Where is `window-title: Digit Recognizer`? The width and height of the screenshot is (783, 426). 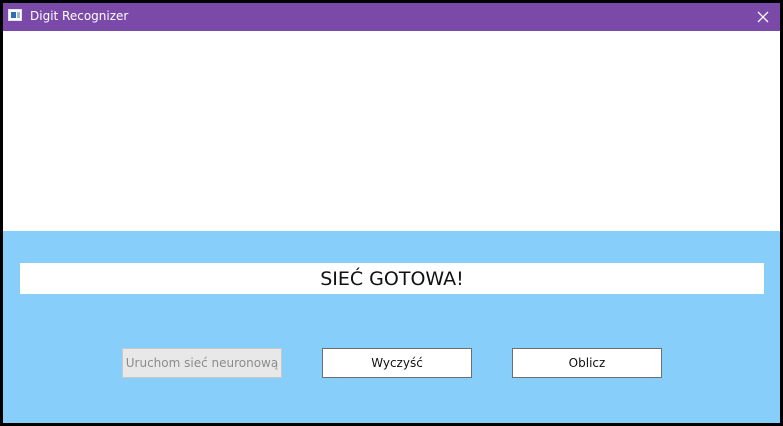
window-title: Digit Recognizer is located at coordinates (79, 16).